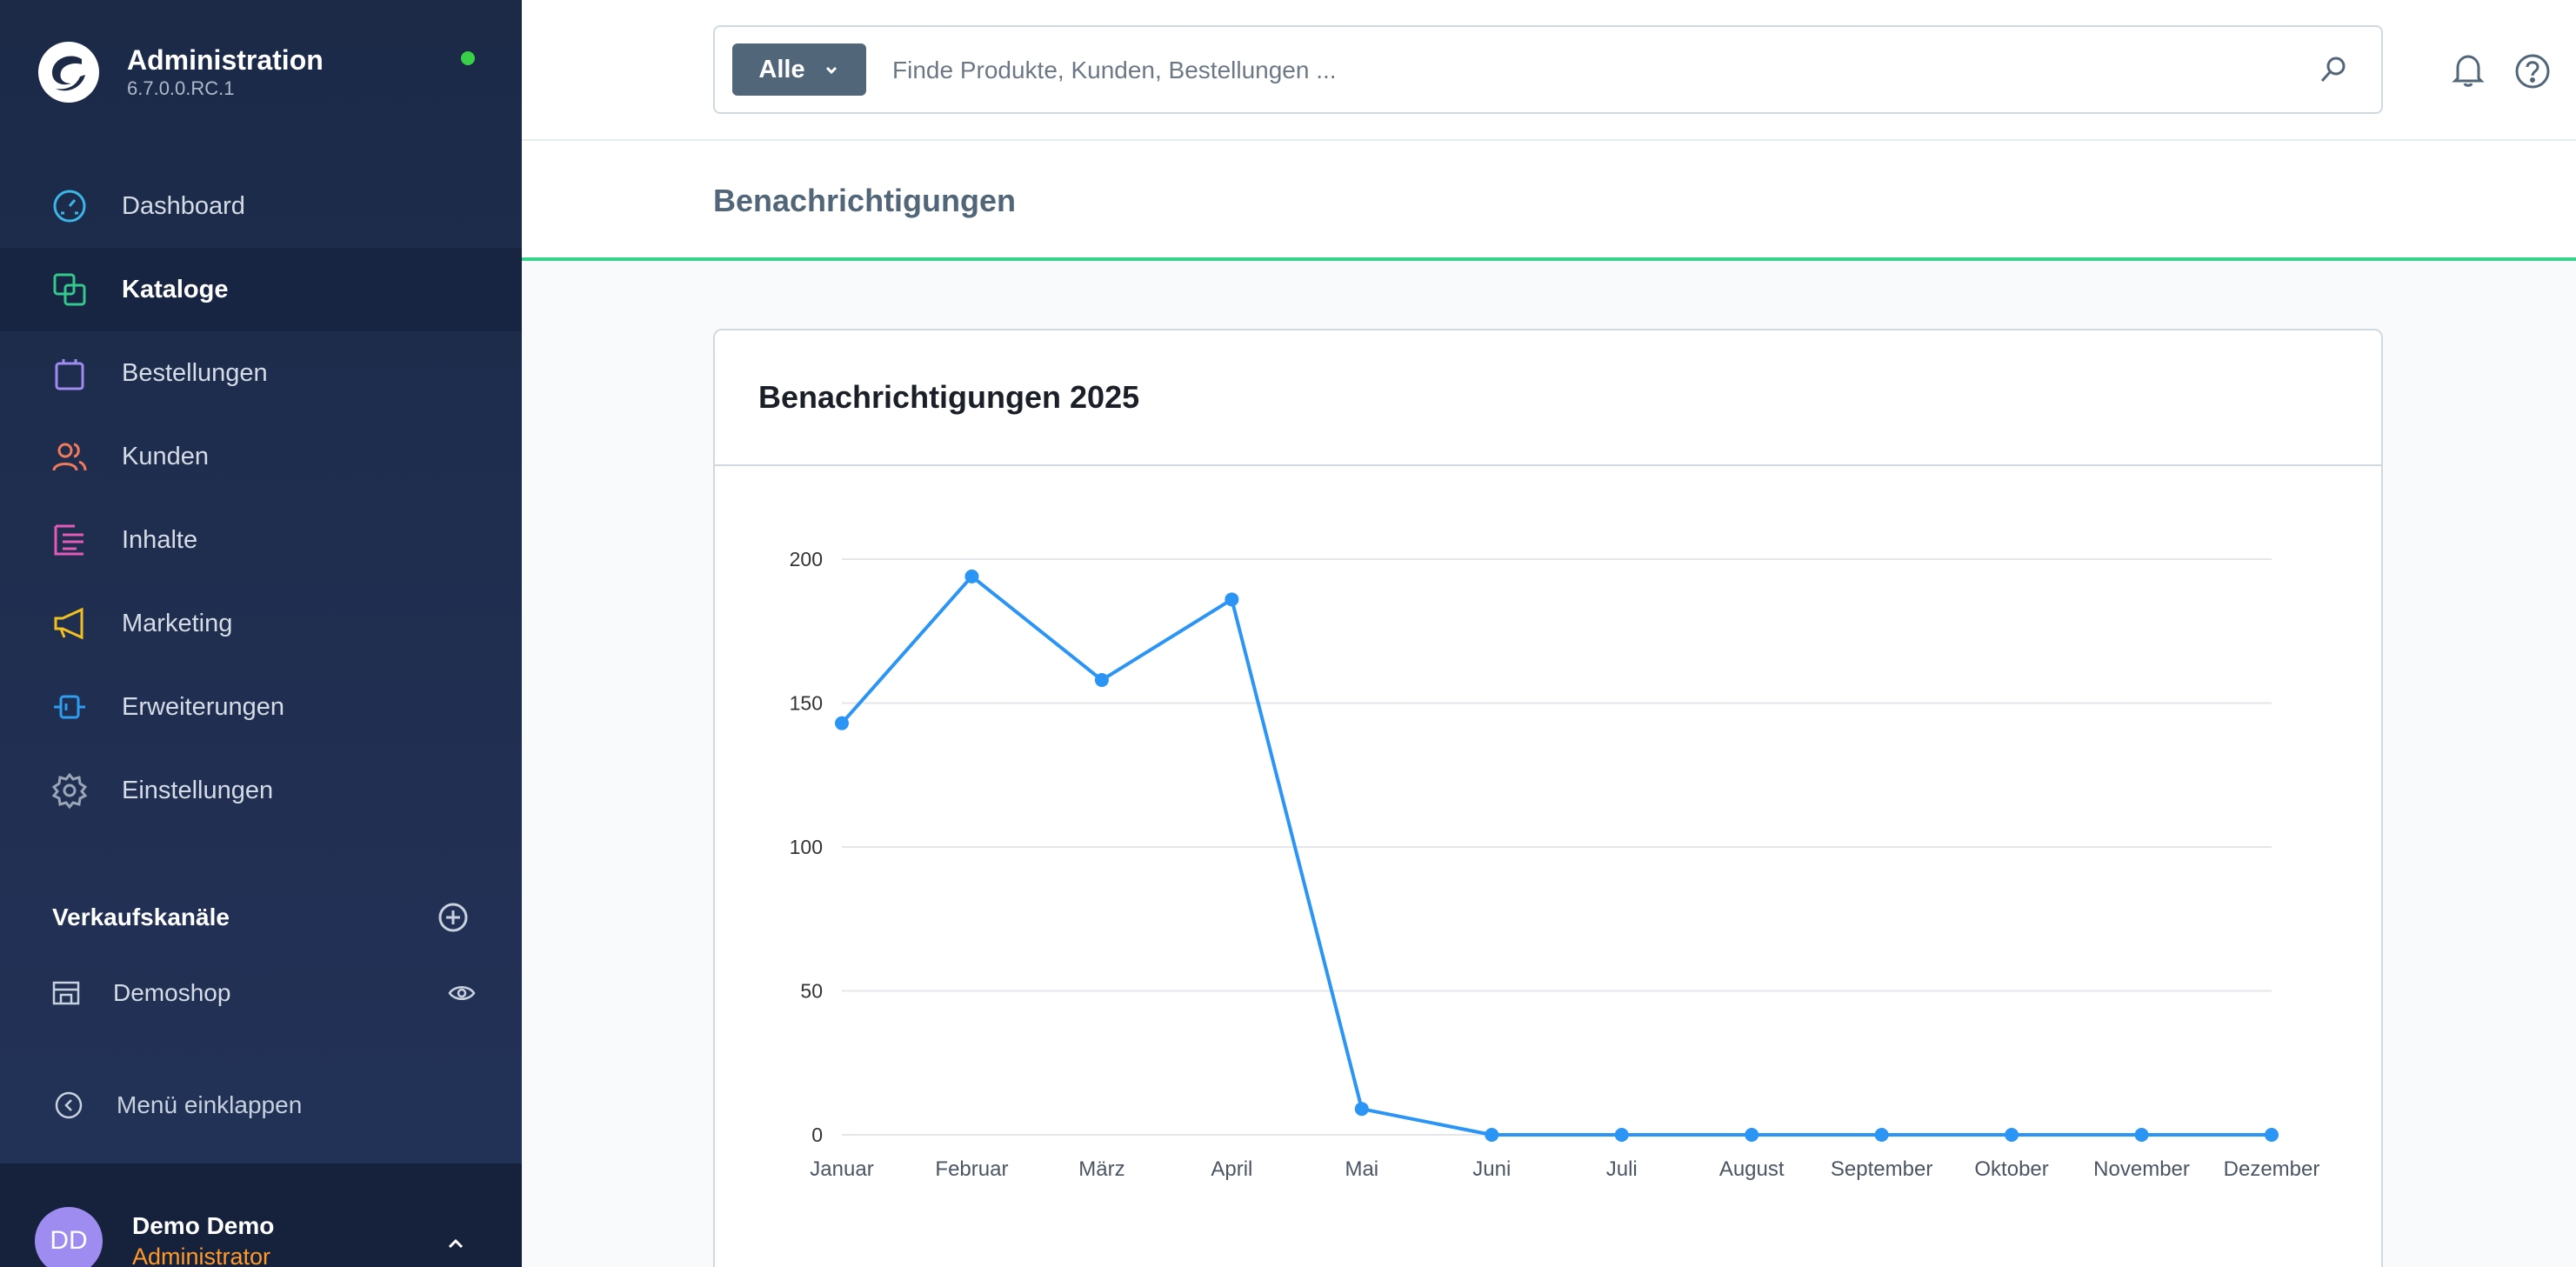 This screenshot has height=1267, width=2576. I want to click on sidebar-item-catalogs: Kataloge, so click(261, 289).